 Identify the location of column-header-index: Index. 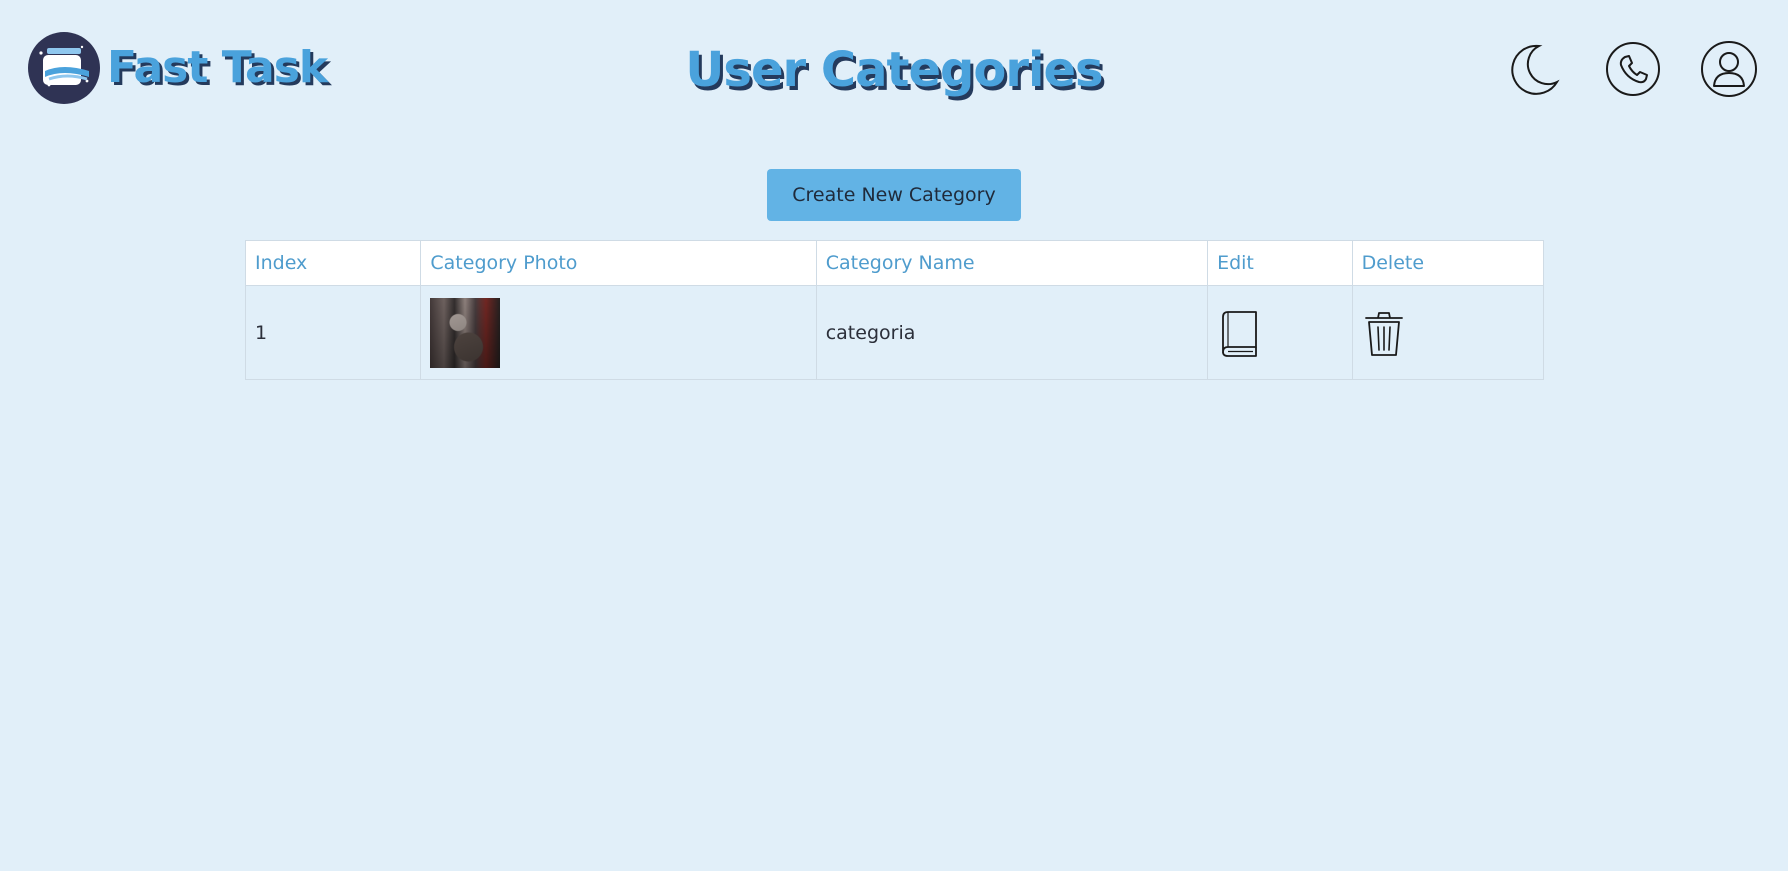
(333, 263).